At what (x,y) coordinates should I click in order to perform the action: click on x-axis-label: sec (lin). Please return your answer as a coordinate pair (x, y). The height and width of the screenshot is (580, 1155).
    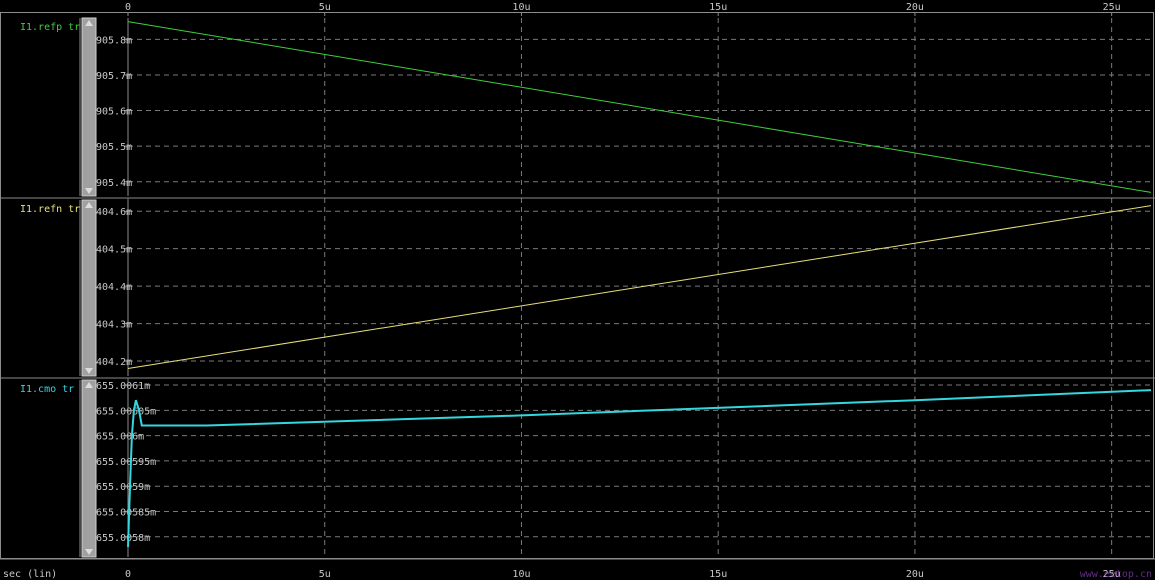
    Looking at the image, I should click on (30, 574).